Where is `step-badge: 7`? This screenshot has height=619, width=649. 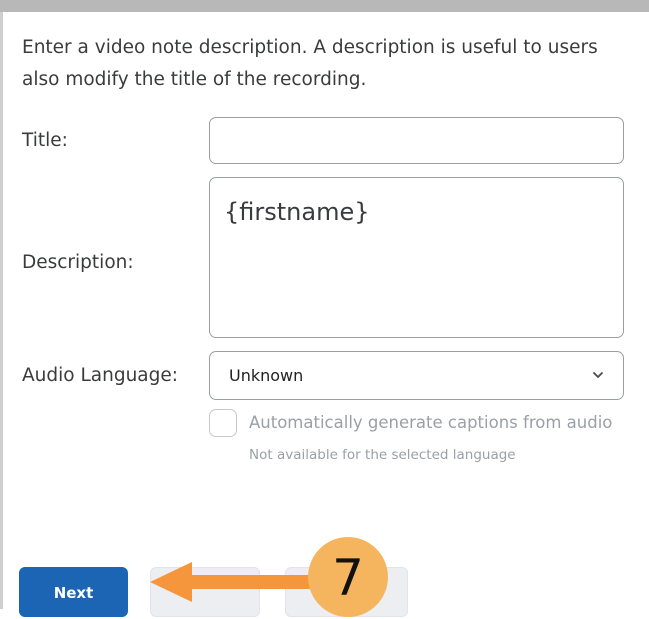 step-badge: 7 is located at coordinates (348, 577).